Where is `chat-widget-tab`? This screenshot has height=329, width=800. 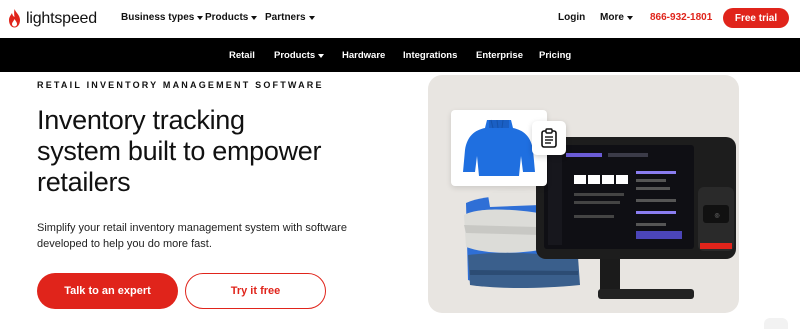
chat-widget-tab is located at coordinates (776, 323).